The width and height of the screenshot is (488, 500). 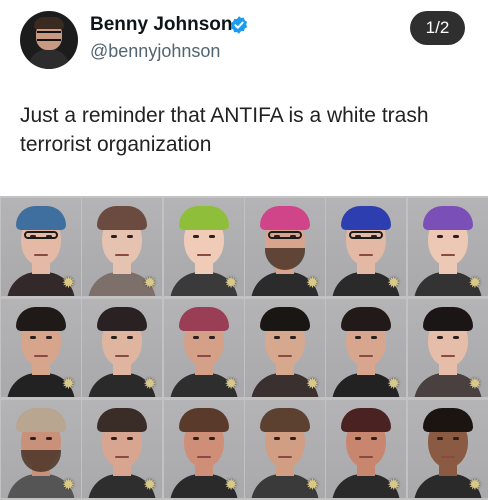 I want to click on user-handle: @bennyjohnson, so click(x=155, y=51).